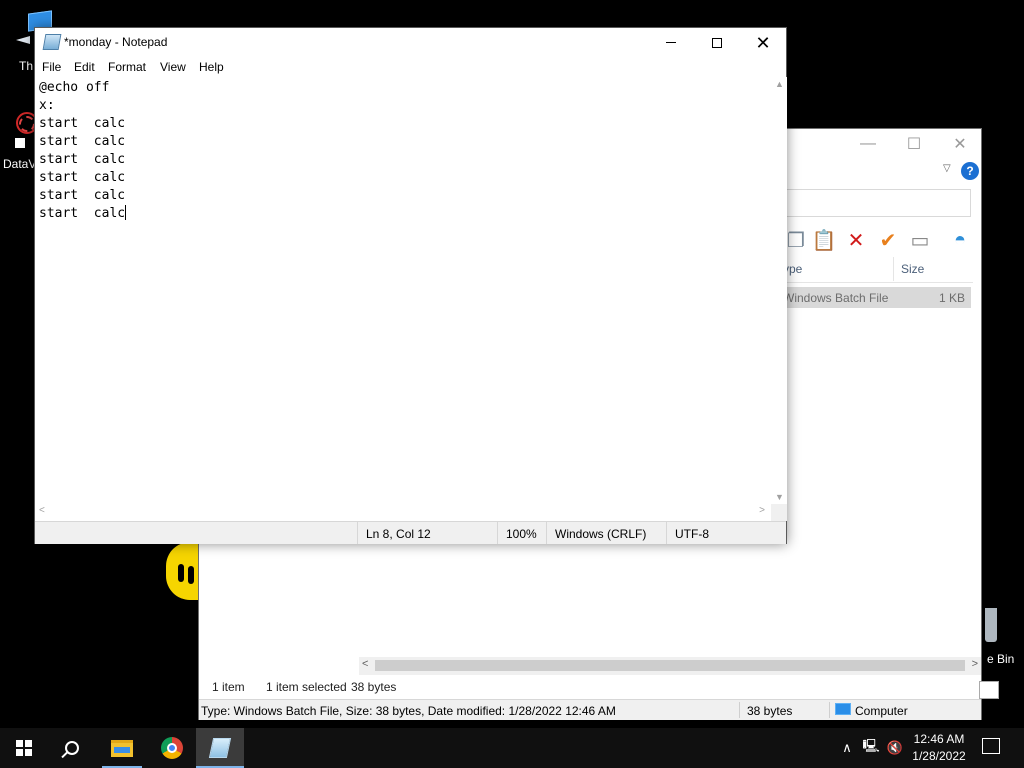 This screenshot has width=1024, height=768. I want to click on desktop-icon-label: Th, so click(26, 66).